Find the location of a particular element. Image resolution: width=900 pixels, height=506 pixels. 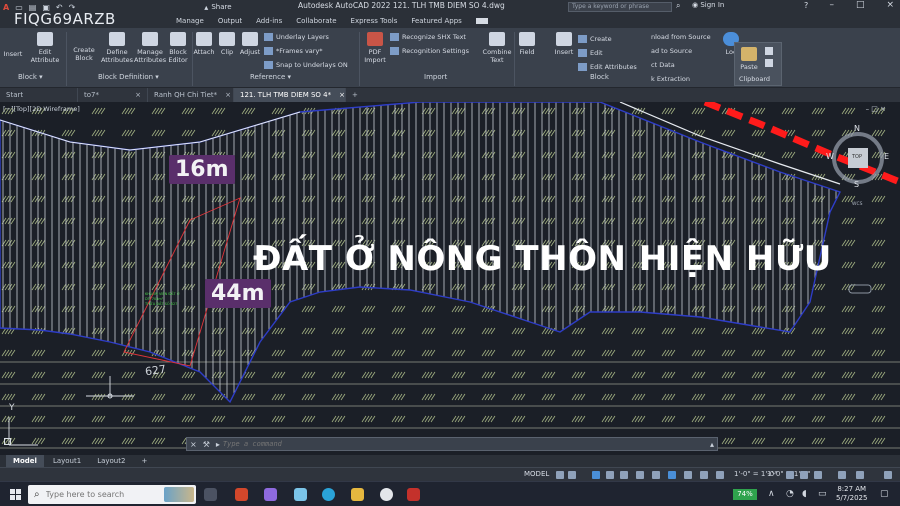

isodraft-icon is located at coordinates (624, 475).